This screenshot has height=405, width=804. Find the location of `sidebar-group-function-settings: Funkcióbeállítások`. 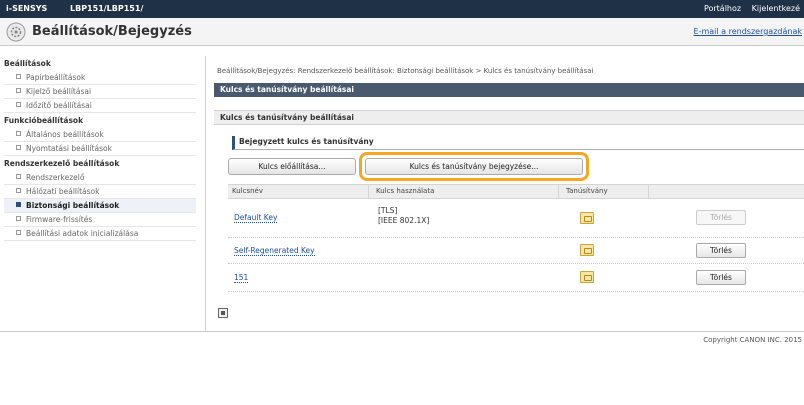

sidebar-group-function-settings: Funkcióbeállítások is located at coordinates (44, 120).